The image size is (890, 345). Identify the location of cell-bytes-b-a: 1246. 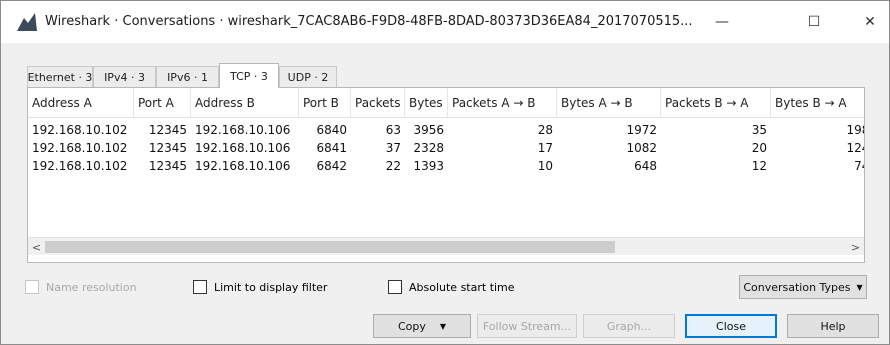
(855, 148).